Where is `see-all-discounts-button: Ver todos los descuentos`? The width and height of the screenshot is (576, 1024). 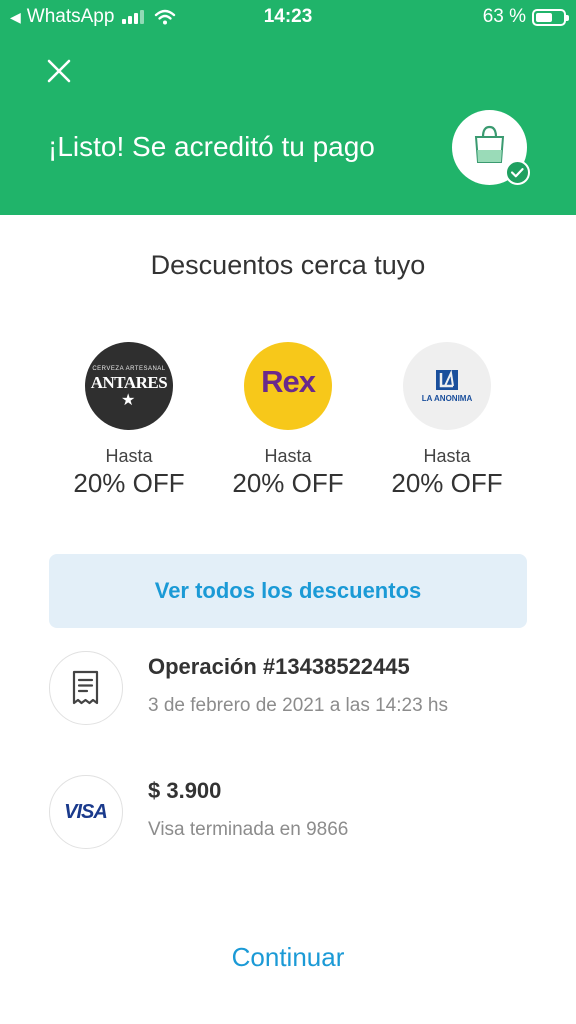
see-all-discounts-button: Ver todos los descuentos is located at coordinates (288, 591).